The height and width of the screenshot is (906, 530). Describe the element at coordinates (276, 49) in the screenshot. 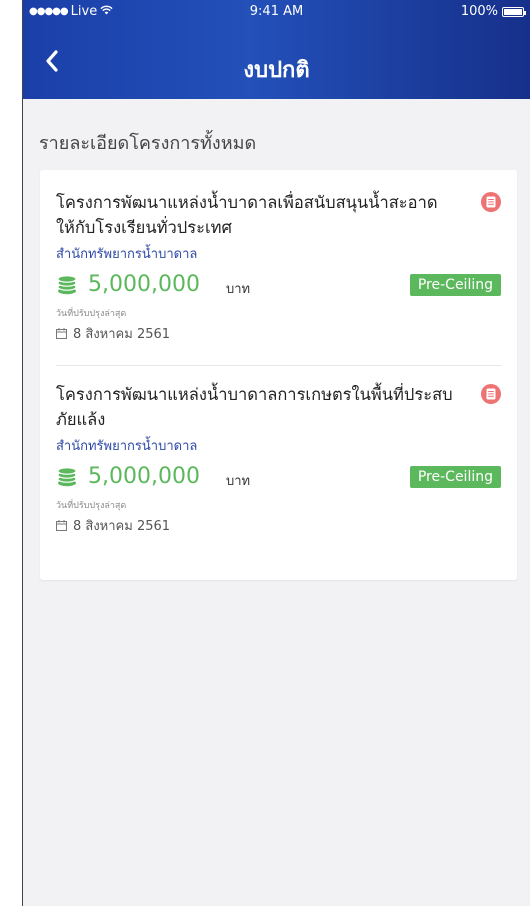

I see `navigation-header: ●●●●● Live 9:41 AM 100% งบปกติ` at that location.